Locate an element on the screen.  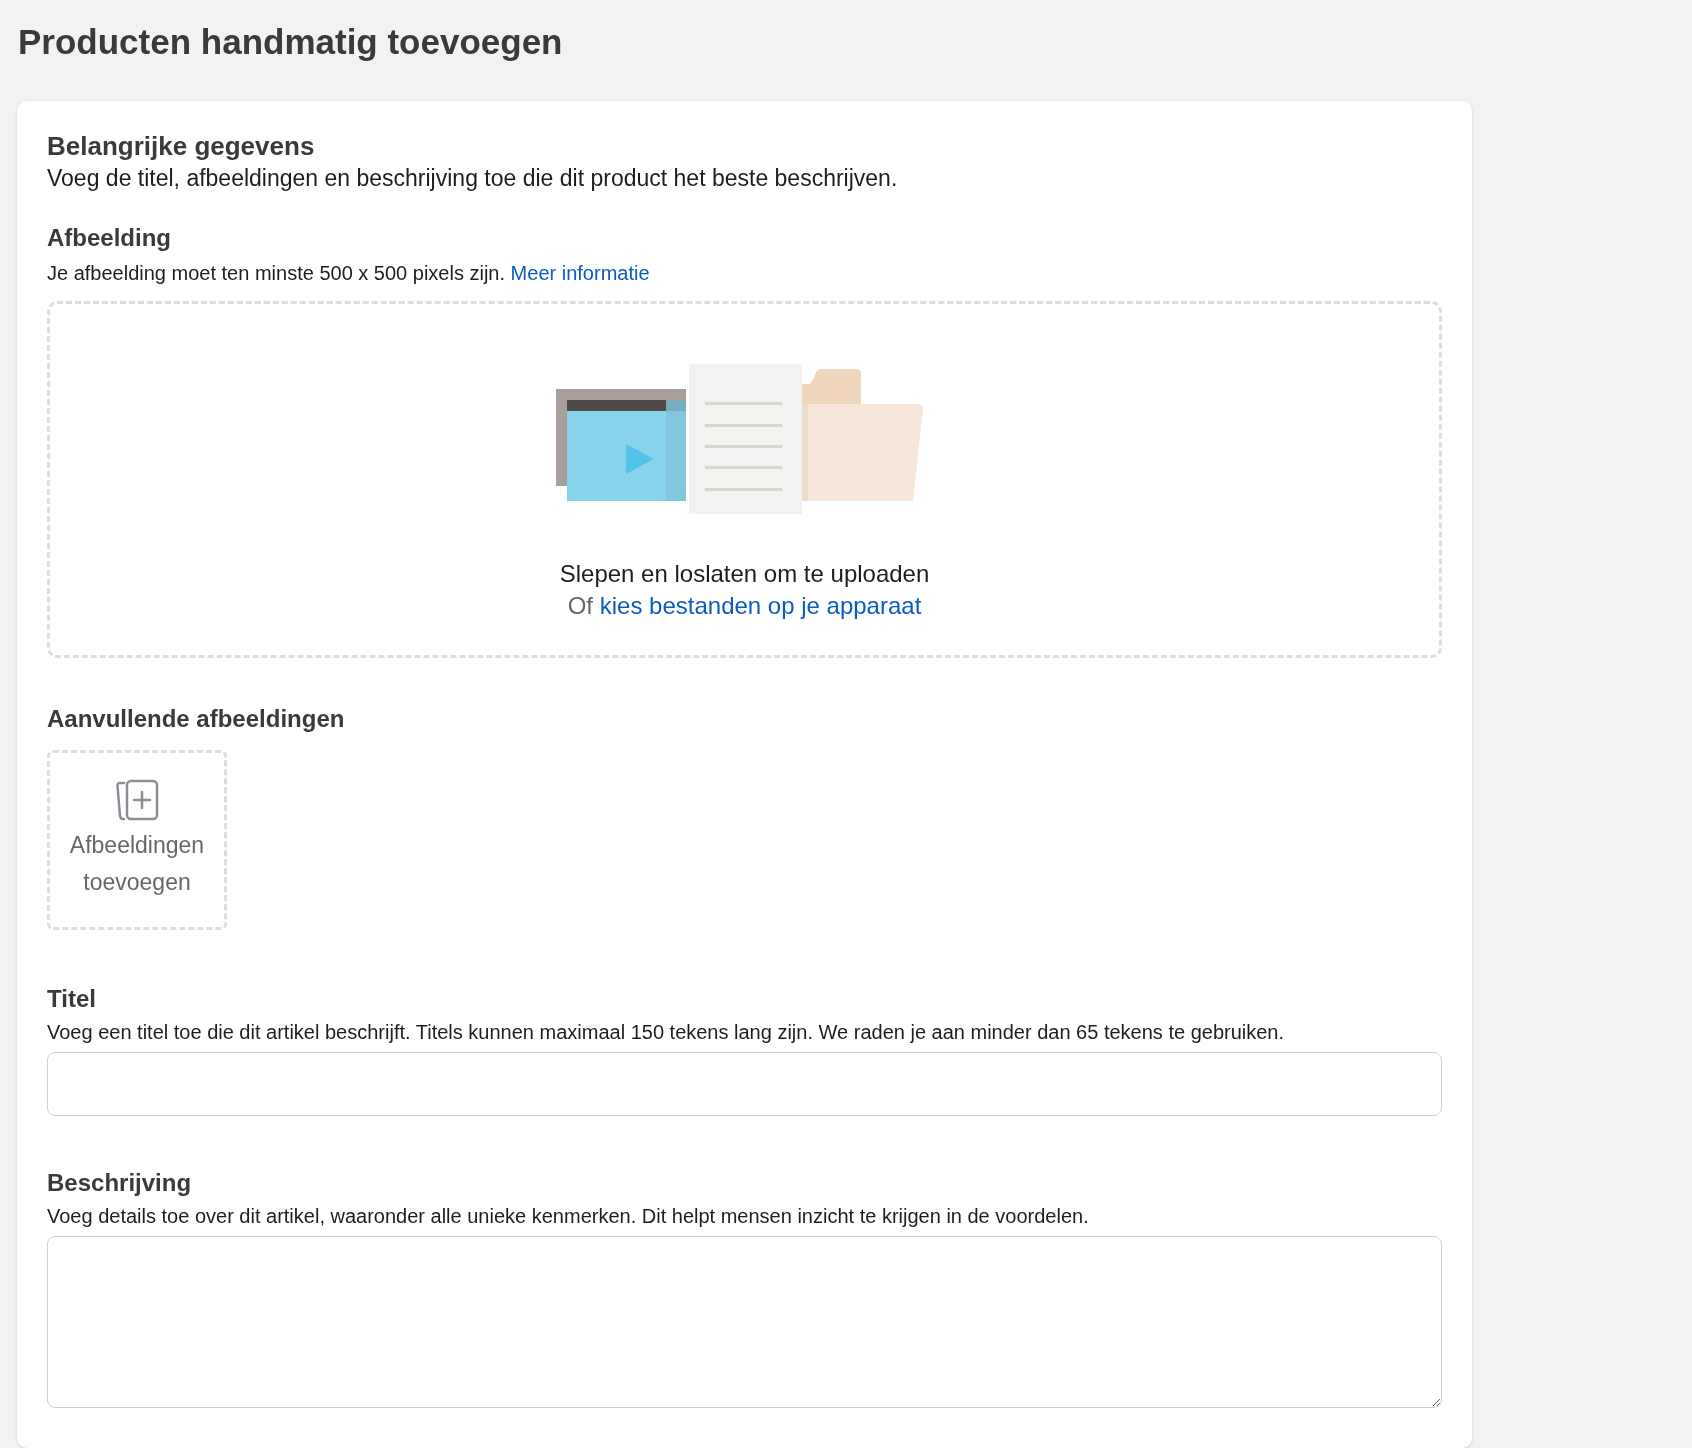
add-image-icon is located at coordinates (137, 801).